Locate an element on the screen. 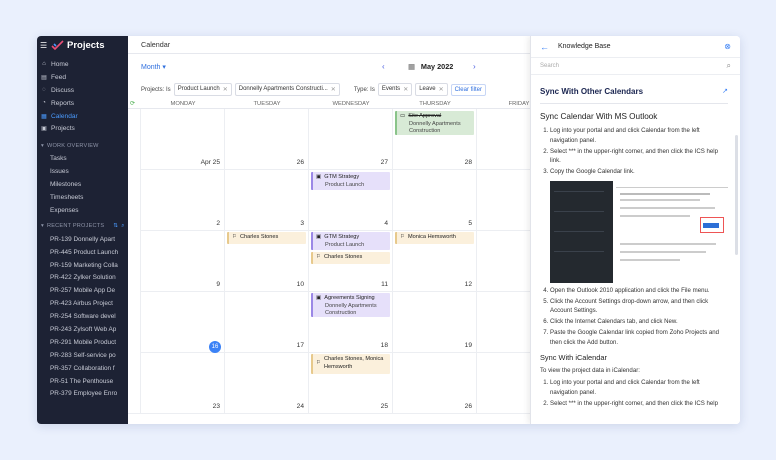 The height and width of the screenshot is (460, 776). weekday-label: MONDAY is located at coordinates (183, 104).